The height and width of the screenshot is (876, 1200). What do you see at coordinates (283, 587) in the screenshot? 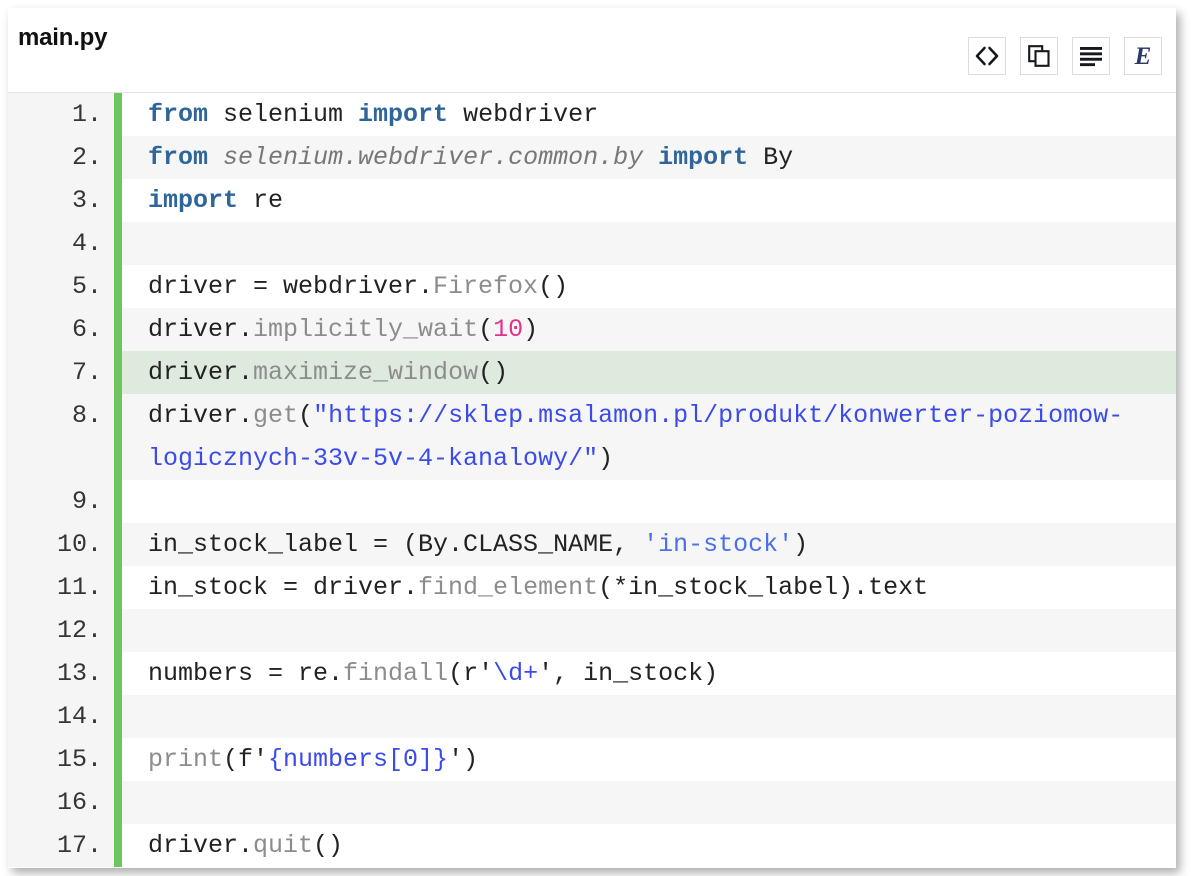
I see `code-token: in_stock = driver.` at bounding box center [283, 587].